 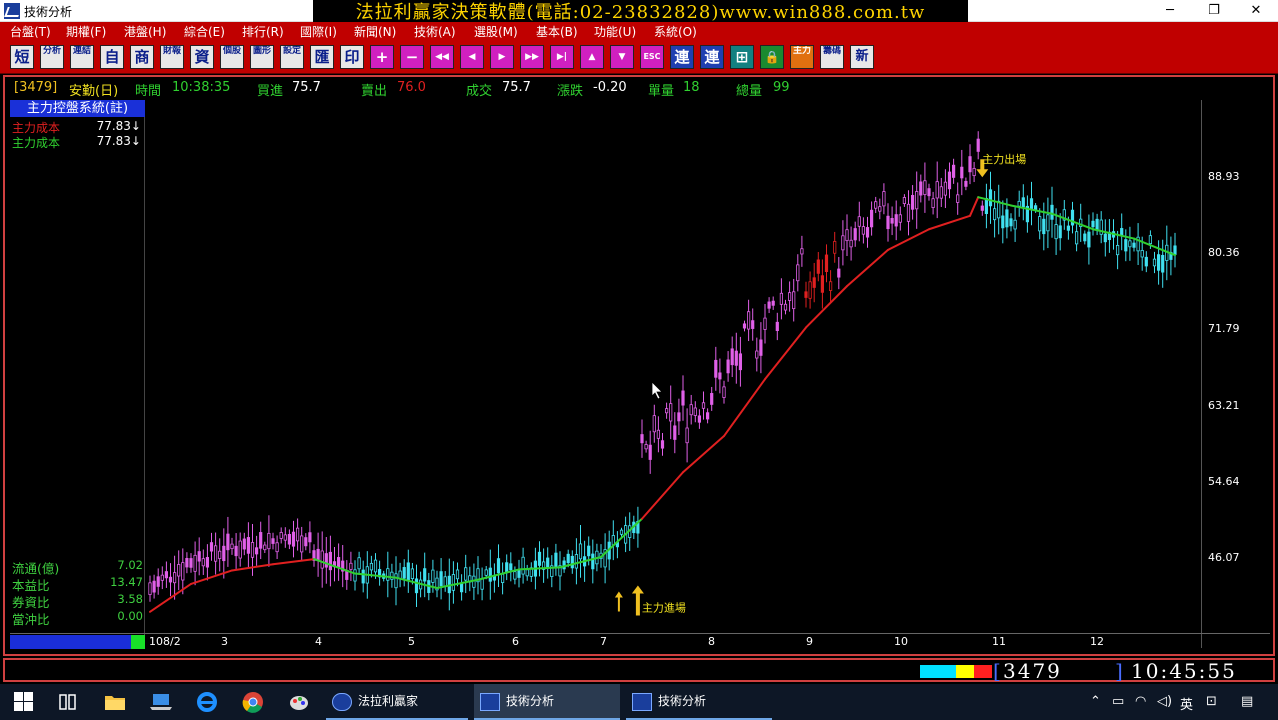 I want to click on y-tick: 63.21, so click(x=1224, y=405).